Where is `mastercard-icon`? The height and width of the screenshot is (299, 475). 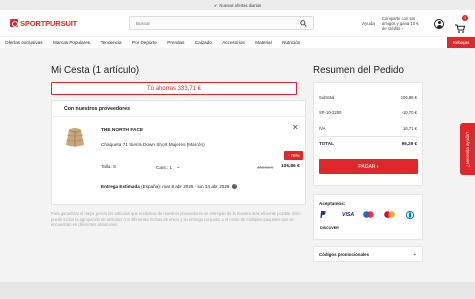 mastercard-icon is located at coordinates (389, 215).